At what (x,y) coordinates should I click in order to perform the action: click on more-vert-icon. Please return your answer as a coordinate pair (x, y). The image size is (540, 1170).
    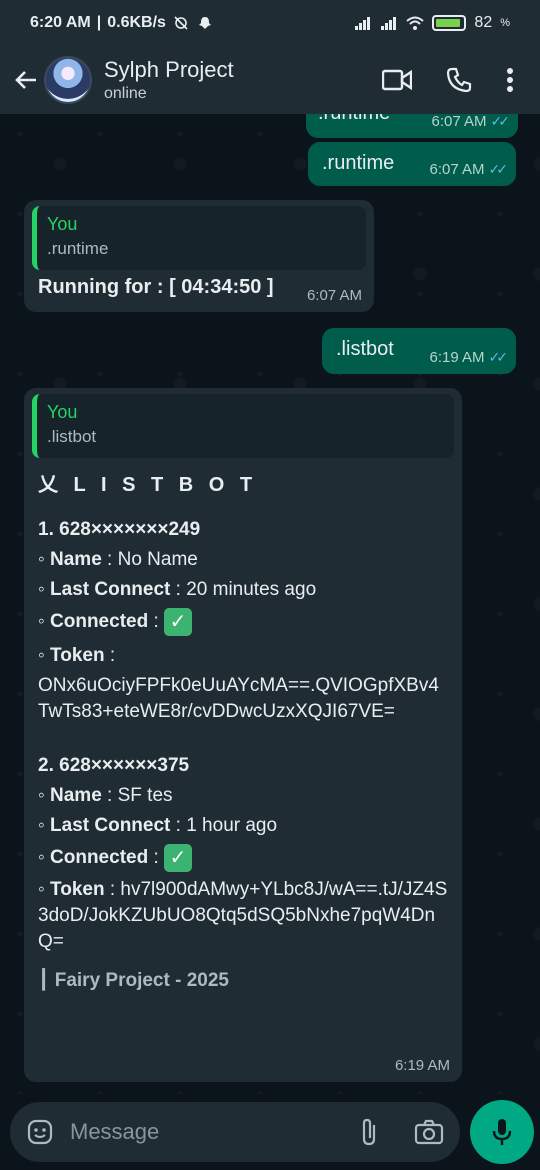
    Looking at the image, I should click on (510, 80).